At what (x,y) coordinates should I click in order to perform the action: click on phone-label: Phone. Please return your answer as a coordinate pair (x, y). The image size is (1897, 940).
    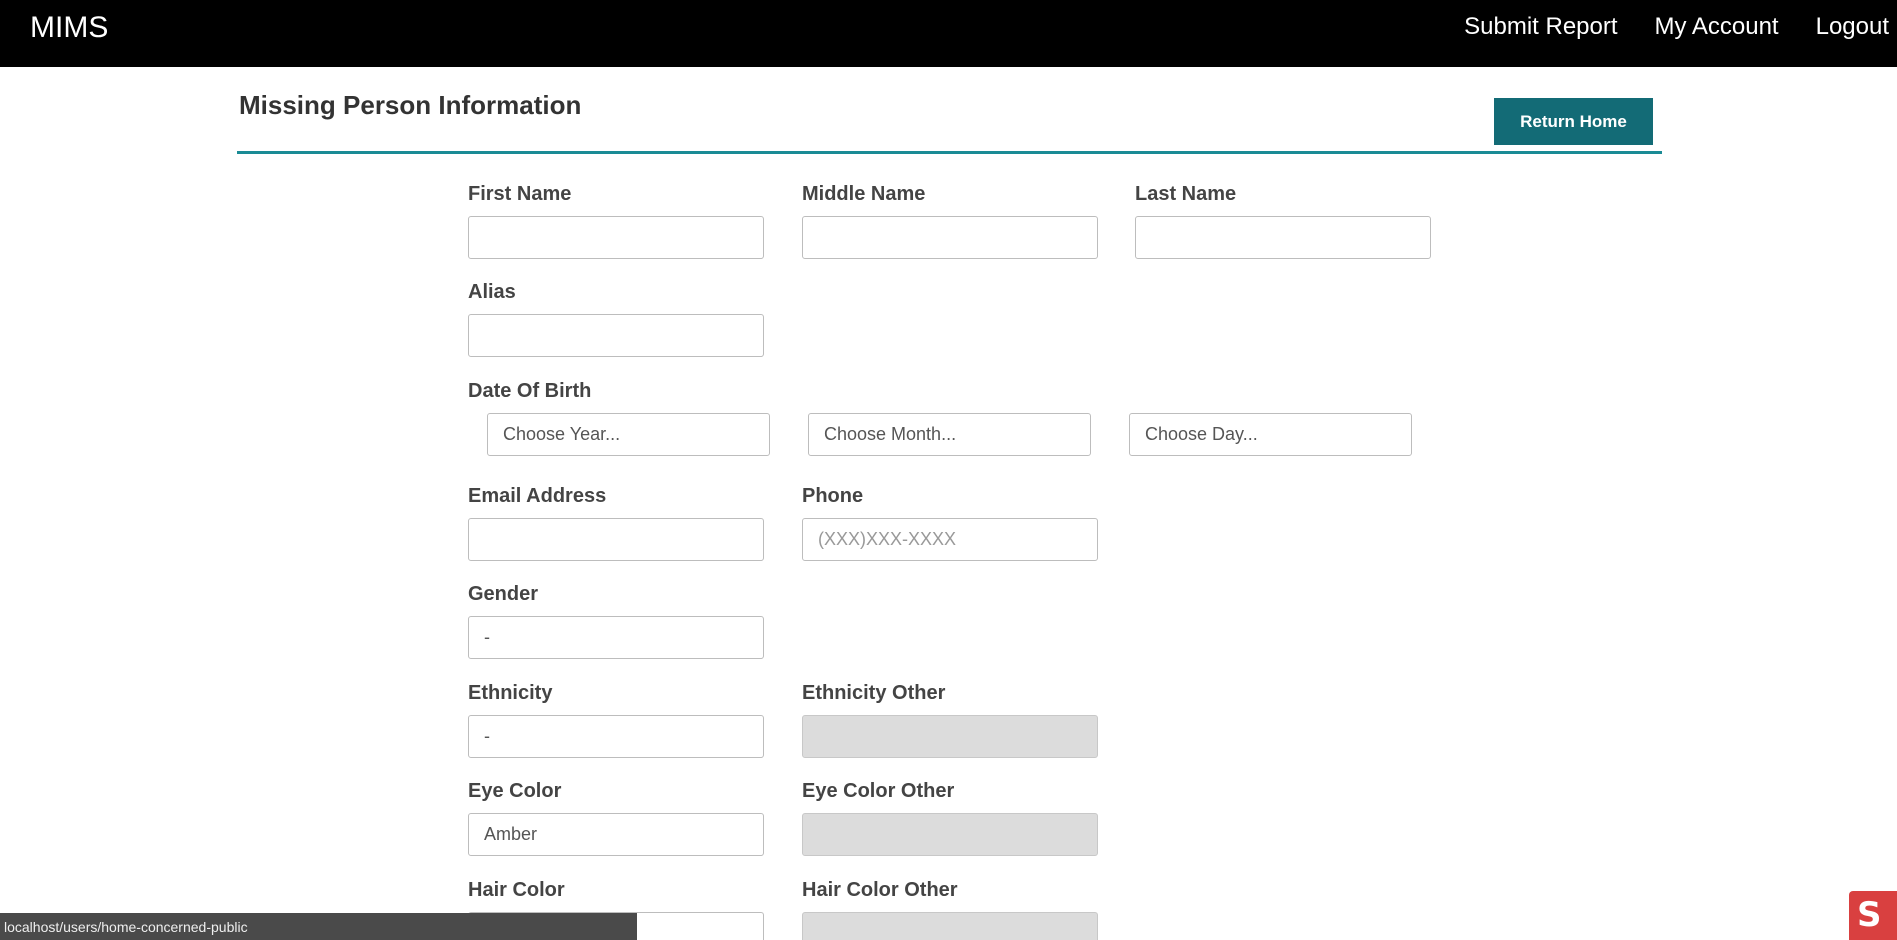
    Looking at the image, I should click on (833, 496).